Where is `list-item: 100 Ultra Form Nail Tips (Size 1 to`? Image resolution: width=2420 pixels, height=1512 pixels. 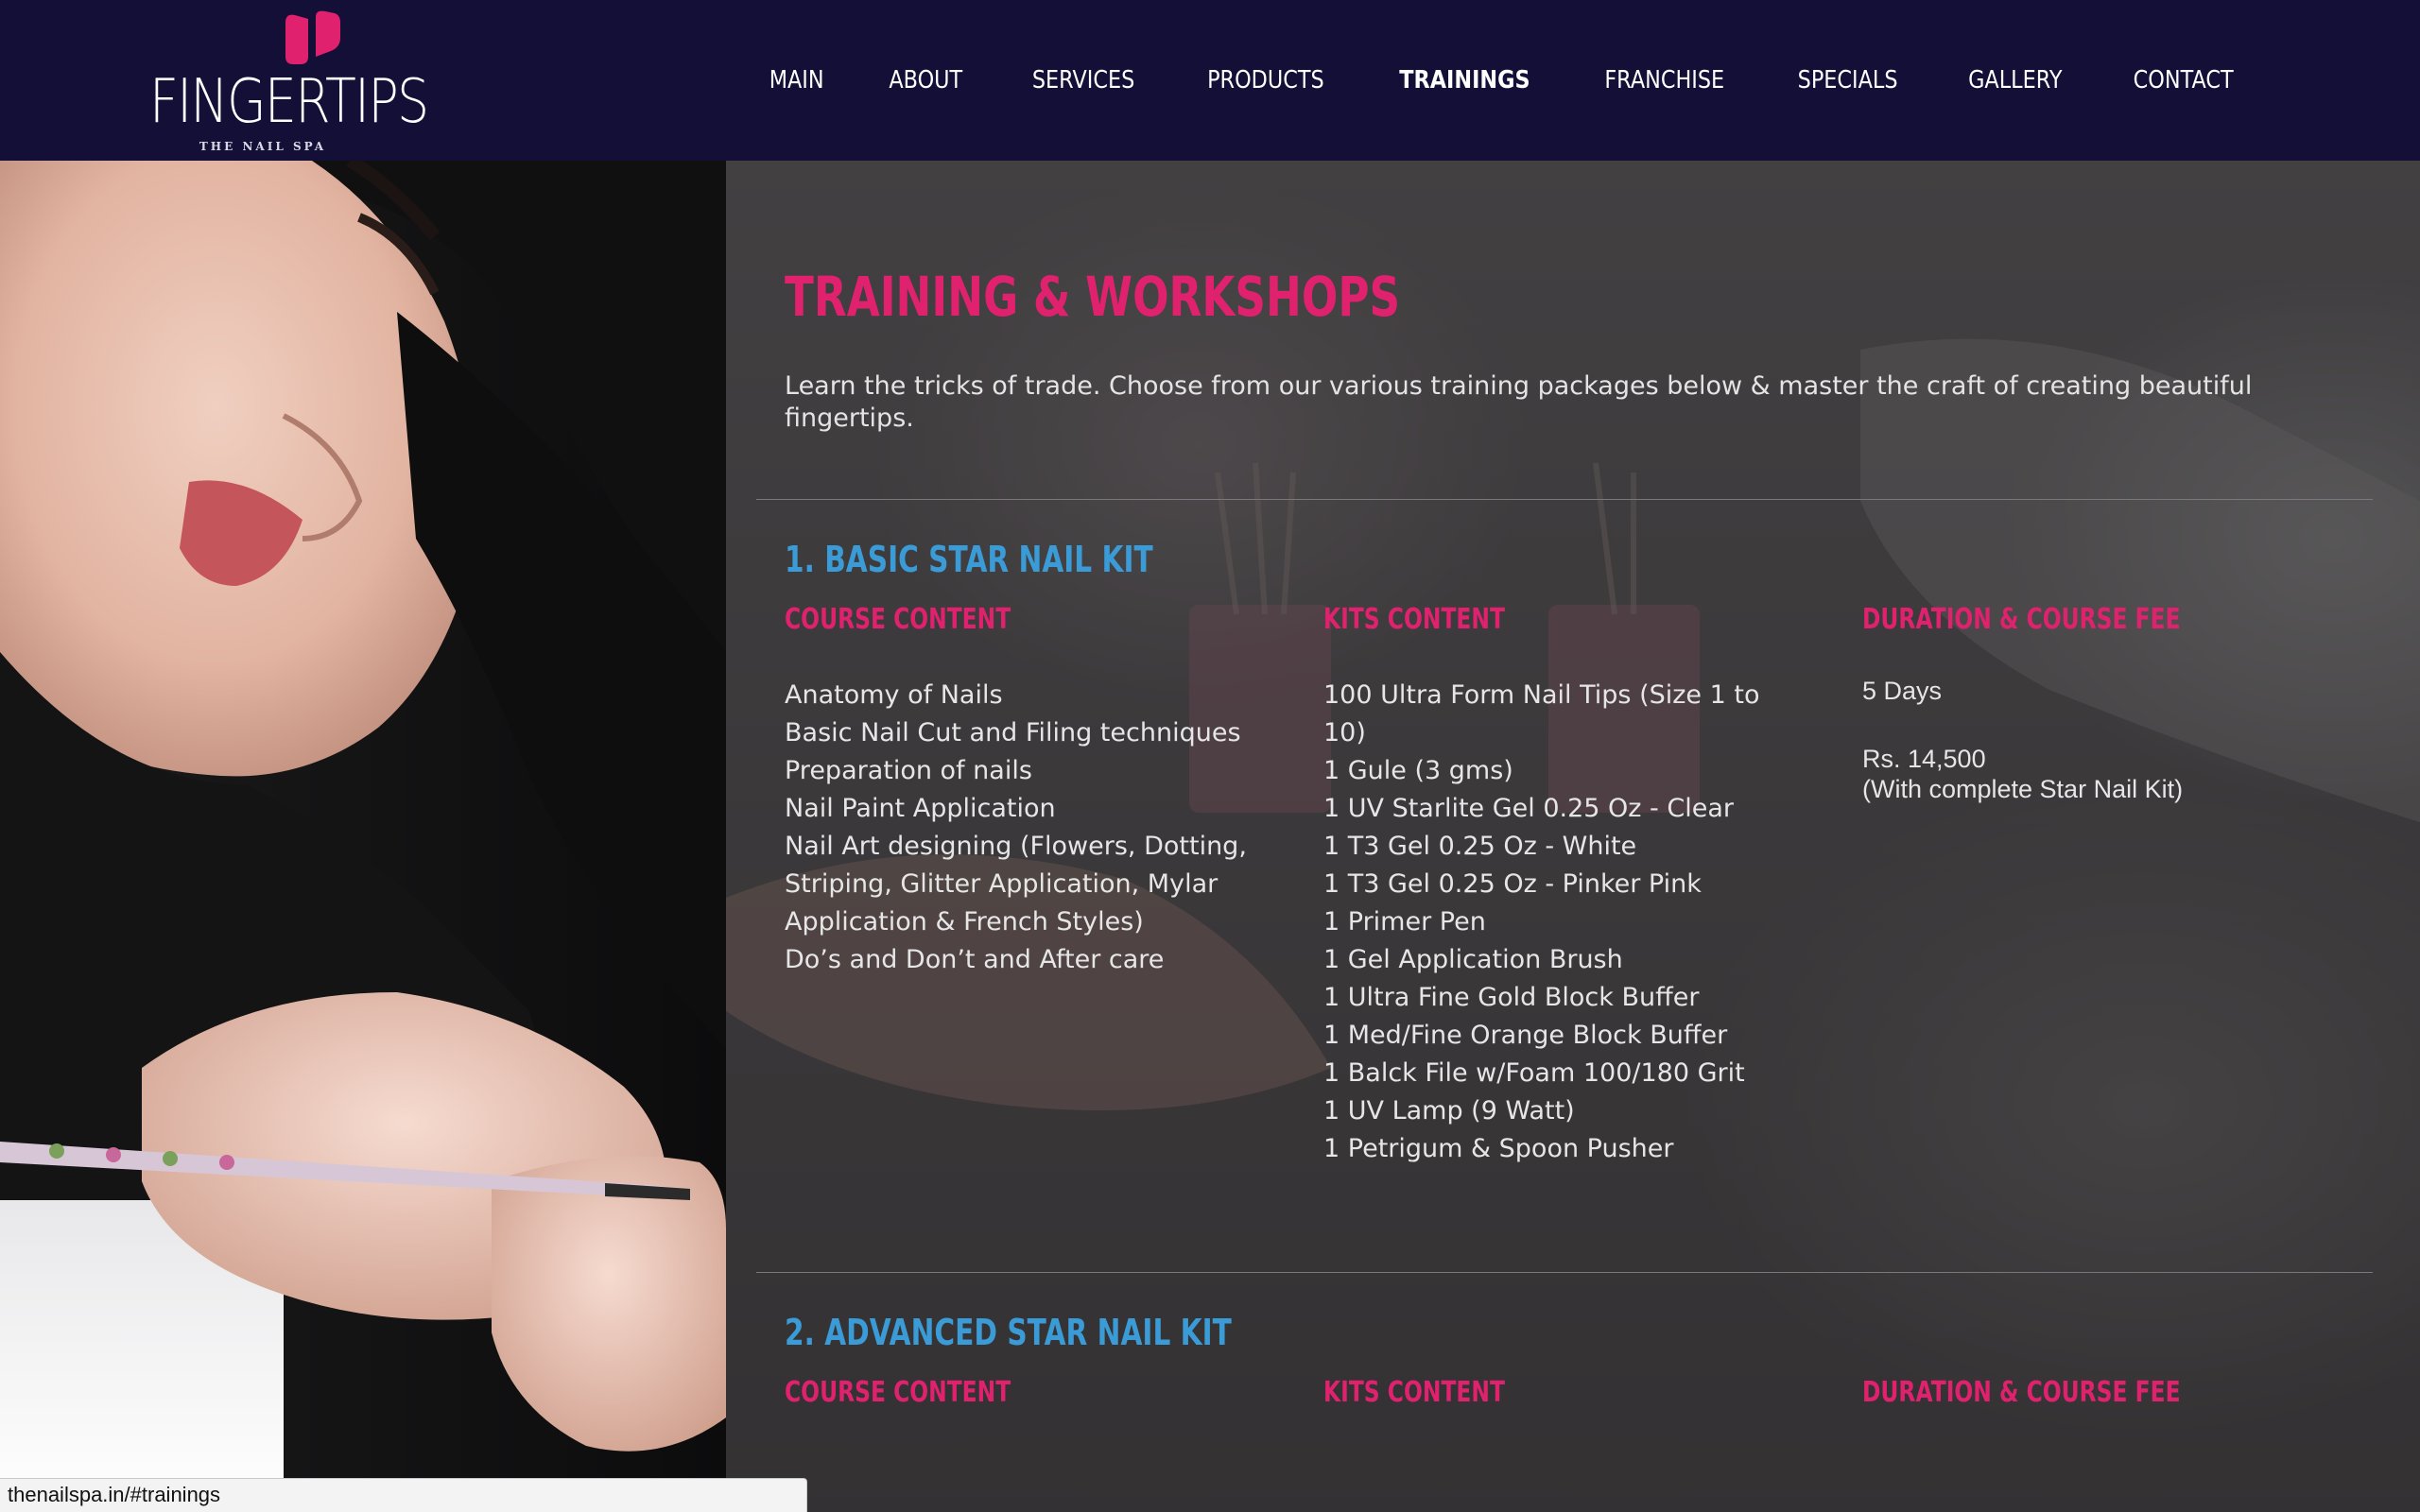
list-item: 100 Ultra Form Nail Tips (Size 1 to is located at coordinates (1541, 695).